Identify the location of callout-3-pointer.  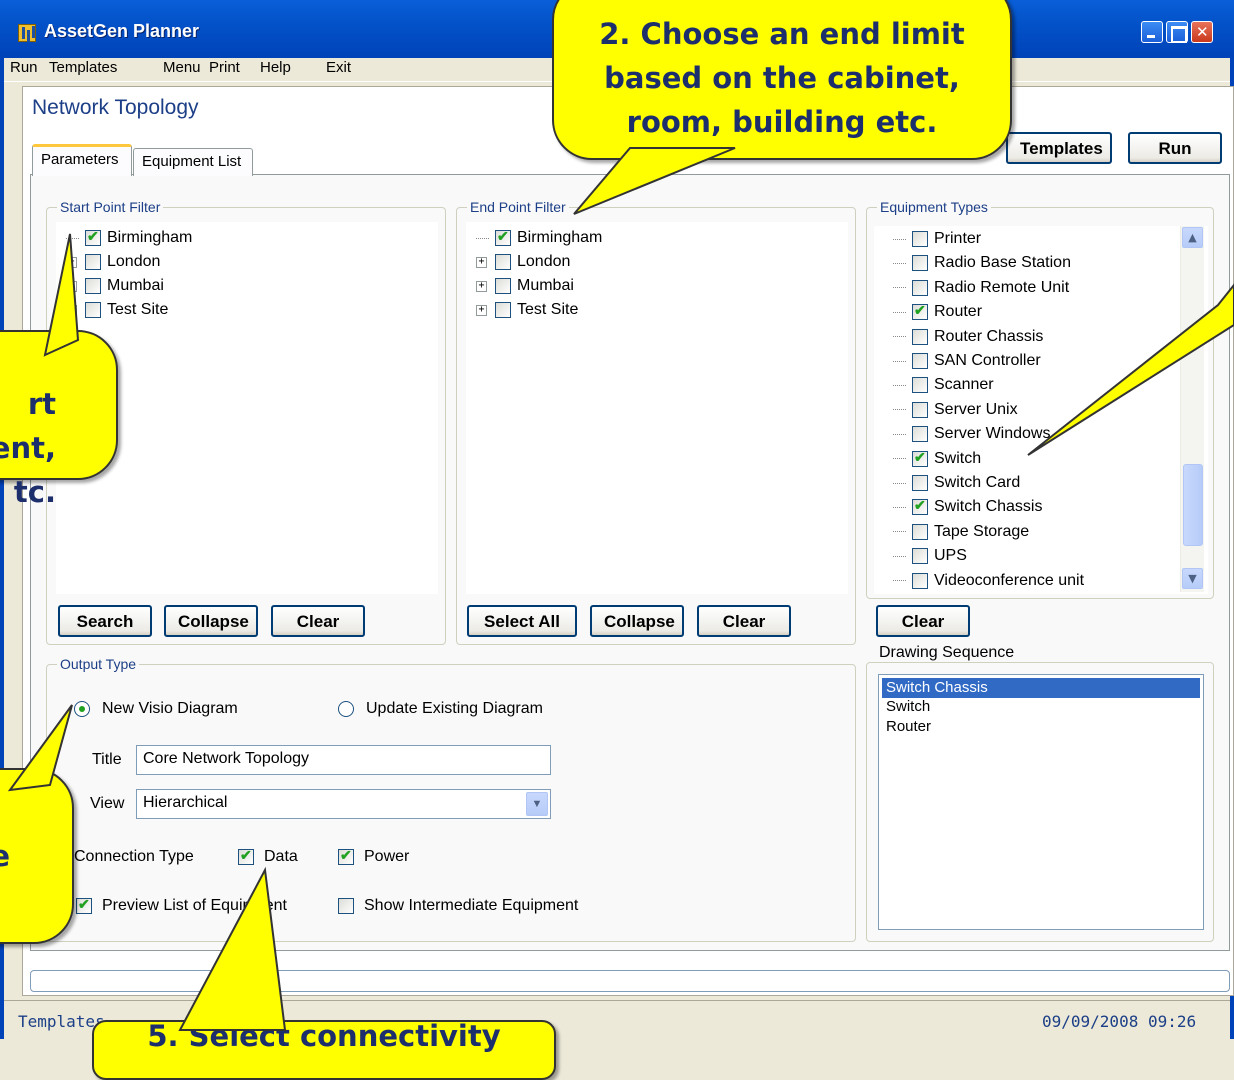
(1130, 369).